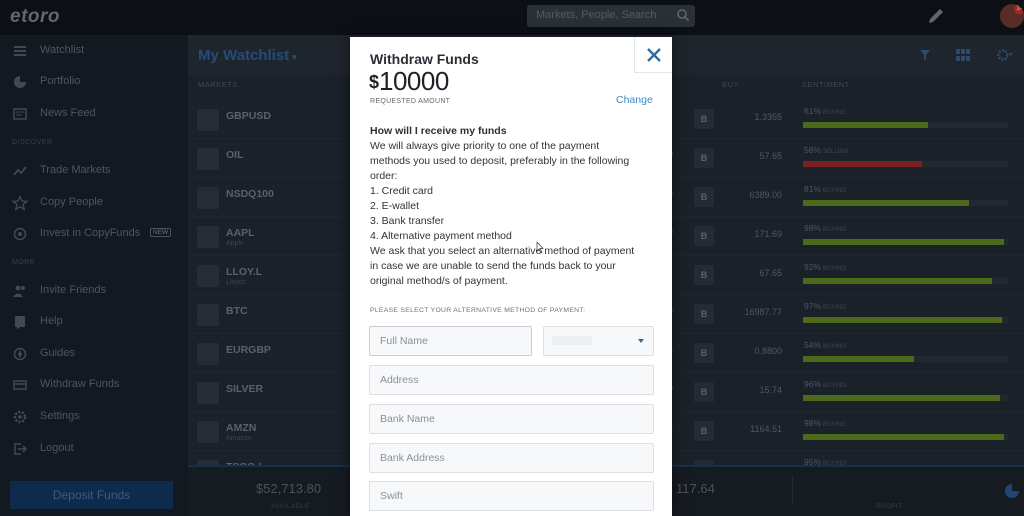 This screenshot has width=1024, height=516. I want to click on buy-price: 67.65, so click(770, 273).